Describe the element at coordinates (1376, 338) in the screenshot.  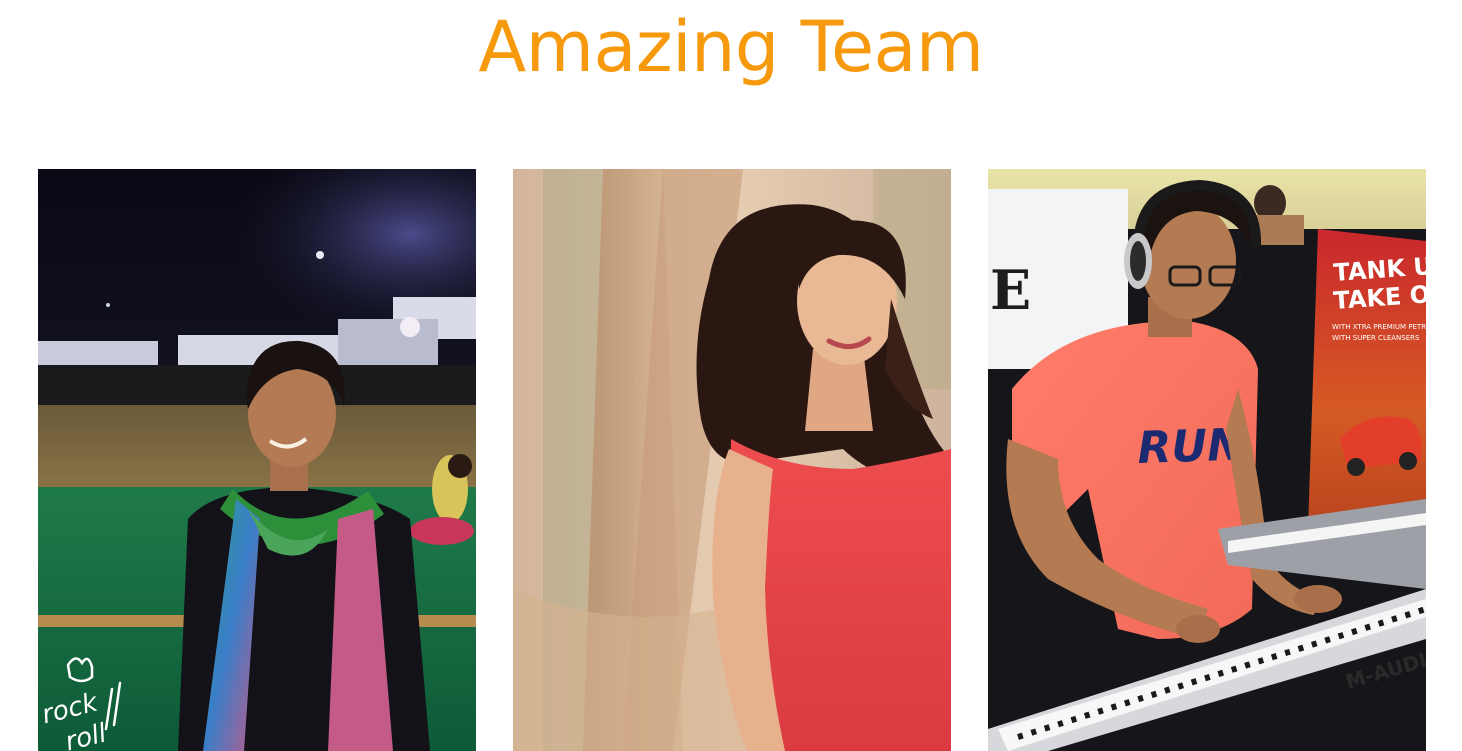
I see `svg-text: WITH SUPER CLEANSERS` at that location.